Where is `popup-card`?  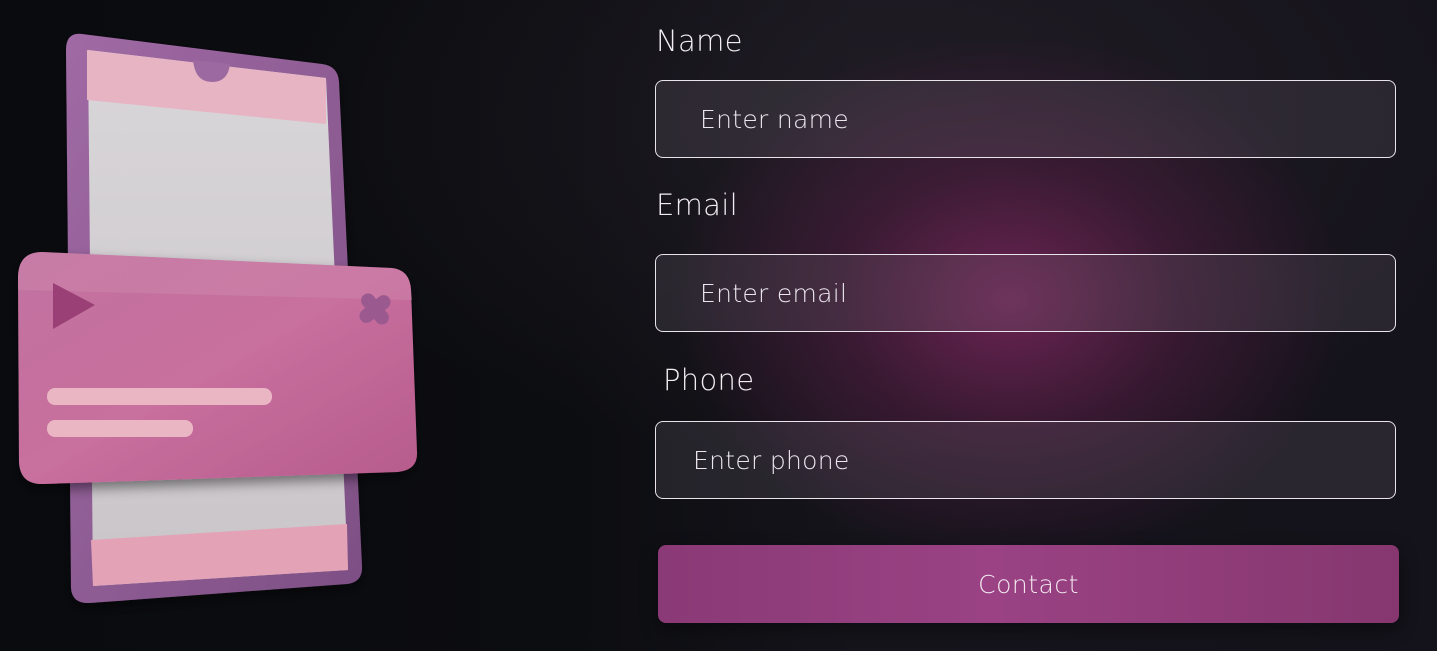
popup-card is located at coordinates (218, 368).